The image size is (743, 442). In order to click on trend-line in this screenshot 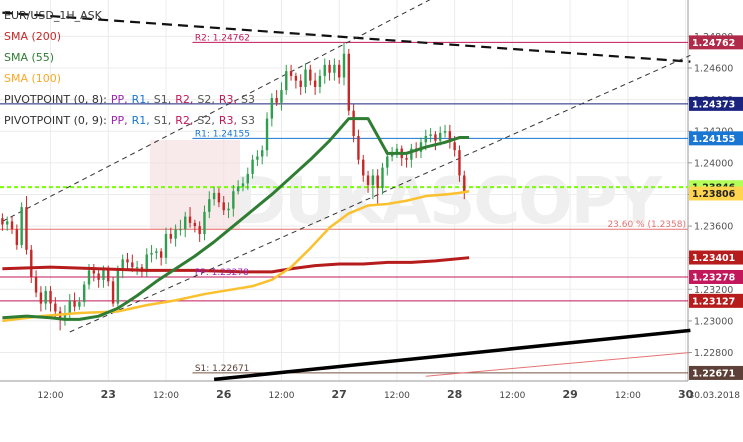, I will do `click(452, 355)`.